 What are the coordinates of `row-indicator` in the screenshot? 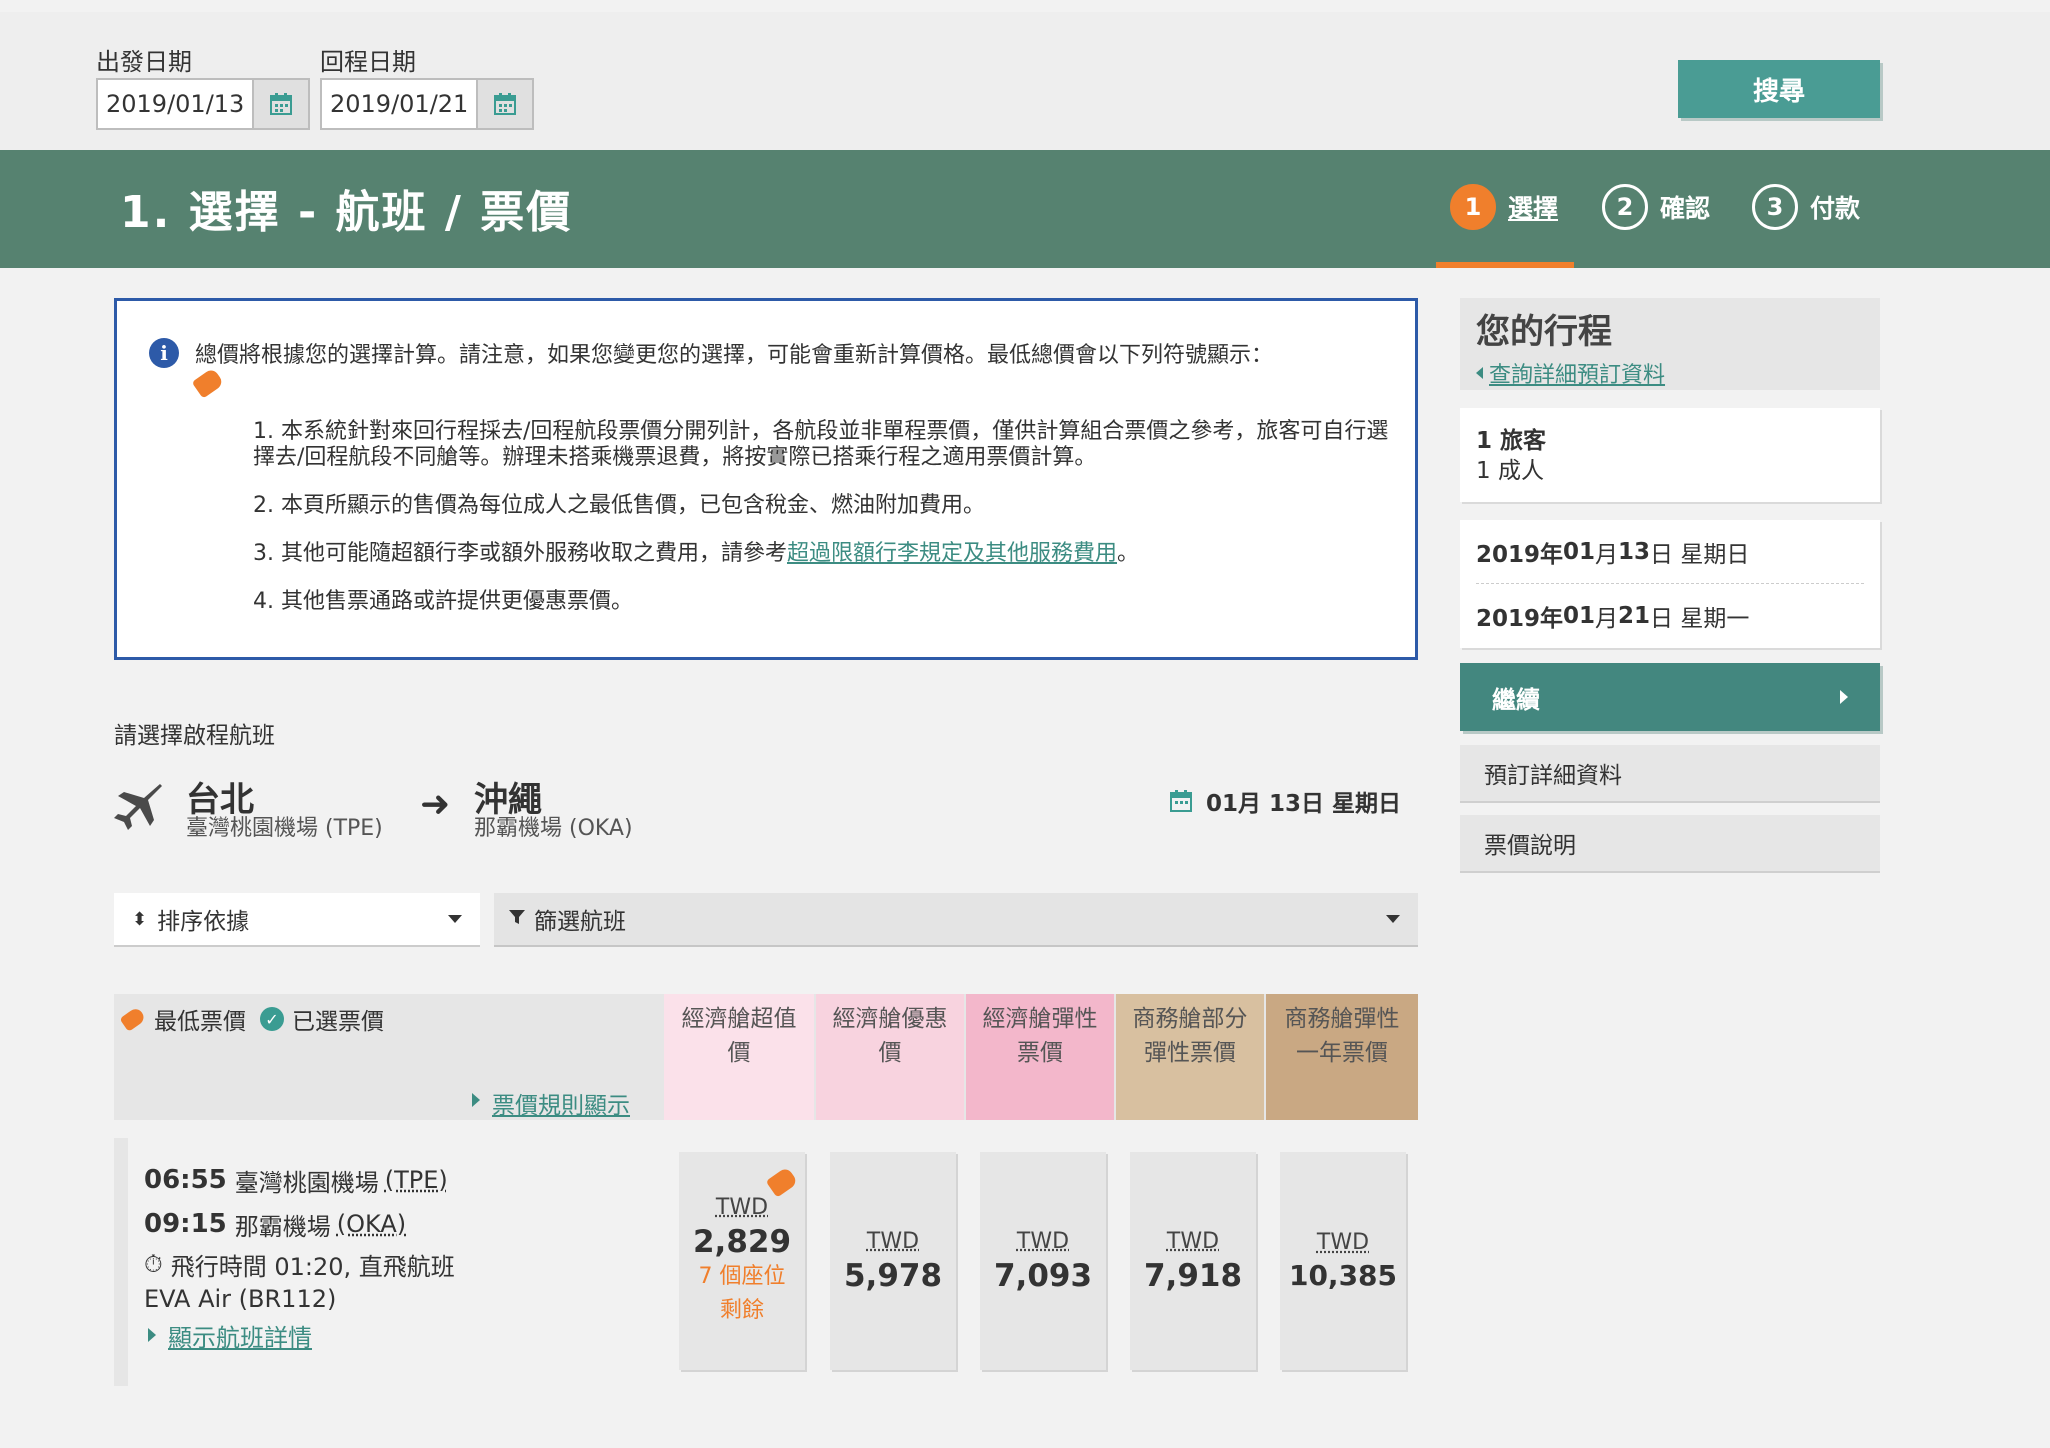 It's located at (121, 1262).